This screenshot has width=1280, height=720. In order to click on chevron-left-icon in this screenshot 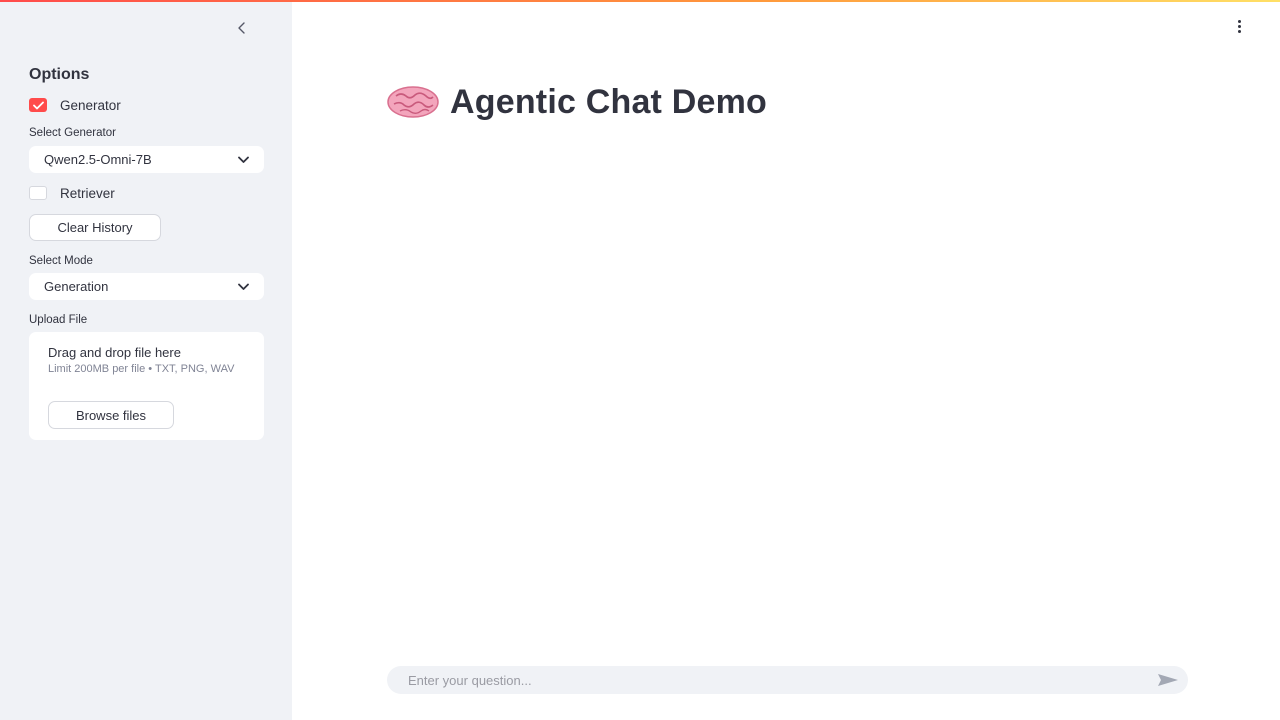, I will do `click(241, 28)`.